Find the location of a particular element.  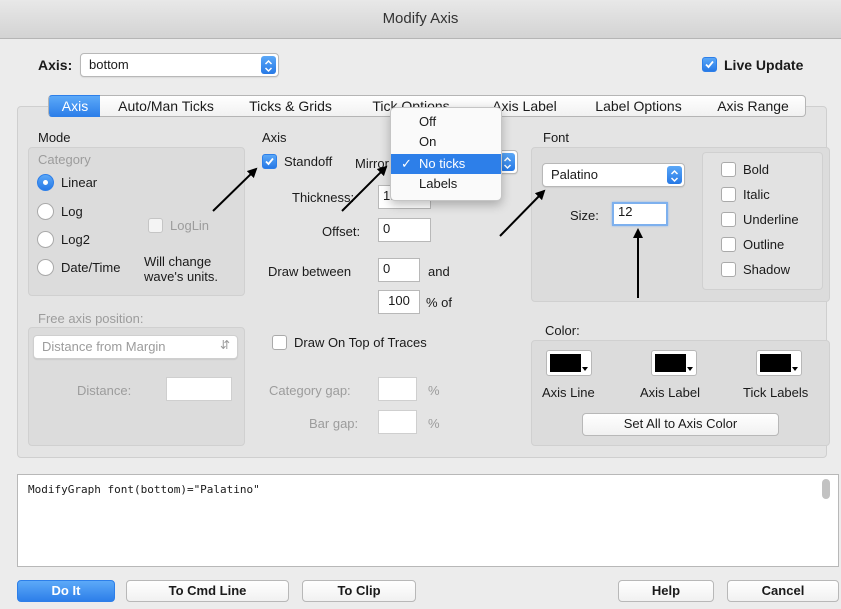

do-it-button: Do It is located at coordinates (66, 591).